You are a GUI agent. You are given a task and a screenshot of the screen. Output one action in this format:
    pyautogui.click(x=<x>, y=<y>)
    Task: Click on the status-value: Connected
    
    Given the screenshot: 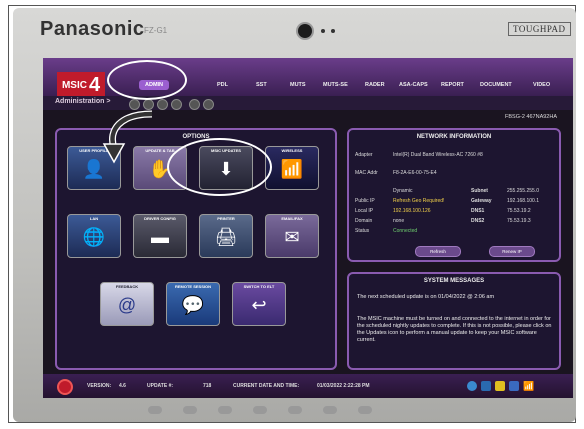 What is the action you would take?
    pyautogui.click(x=405, y=231)
    